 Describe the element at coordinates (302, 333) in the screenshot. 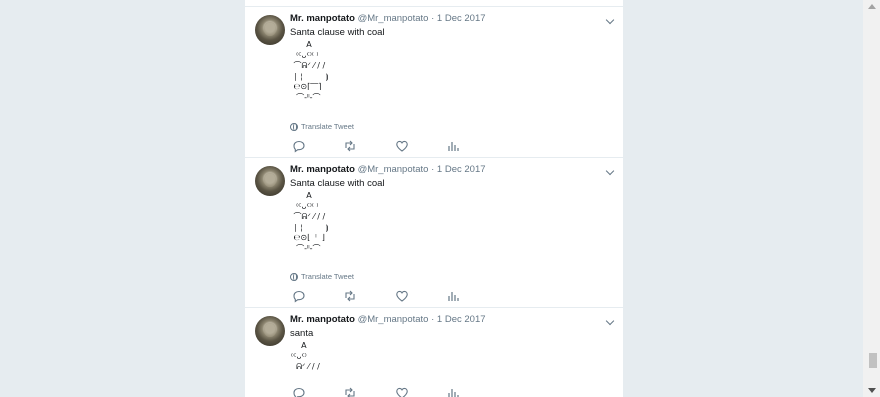

I see `tweet-text: santa` at that location.